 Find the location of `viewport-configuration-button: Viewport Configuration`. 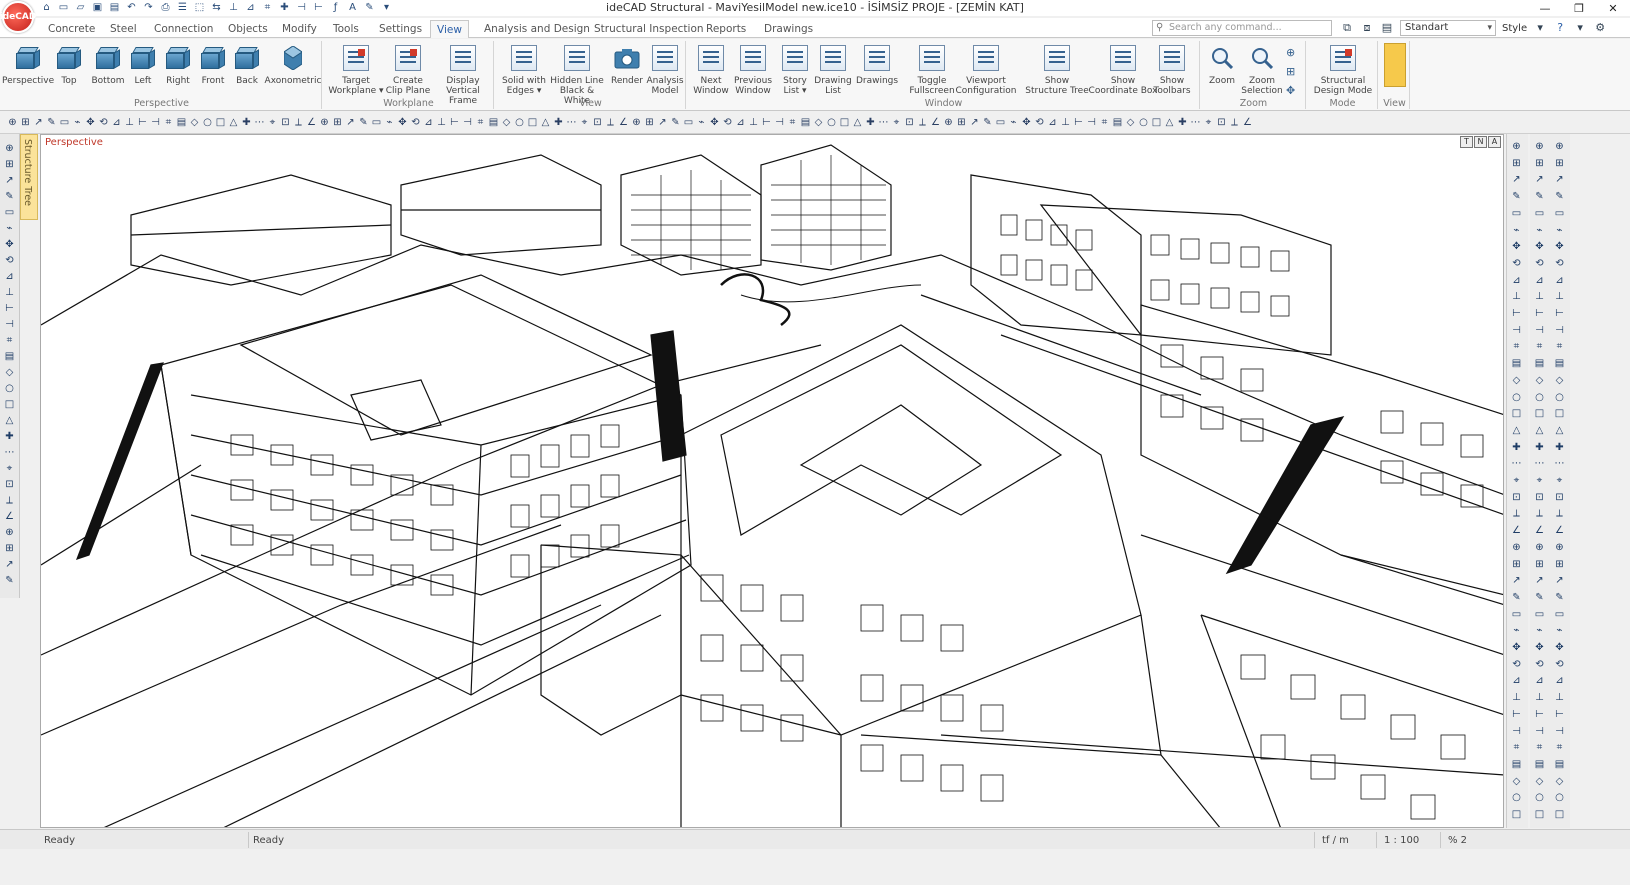

viewport-configuration-button: Viewport Configuration is located at coordinates (986, 69).